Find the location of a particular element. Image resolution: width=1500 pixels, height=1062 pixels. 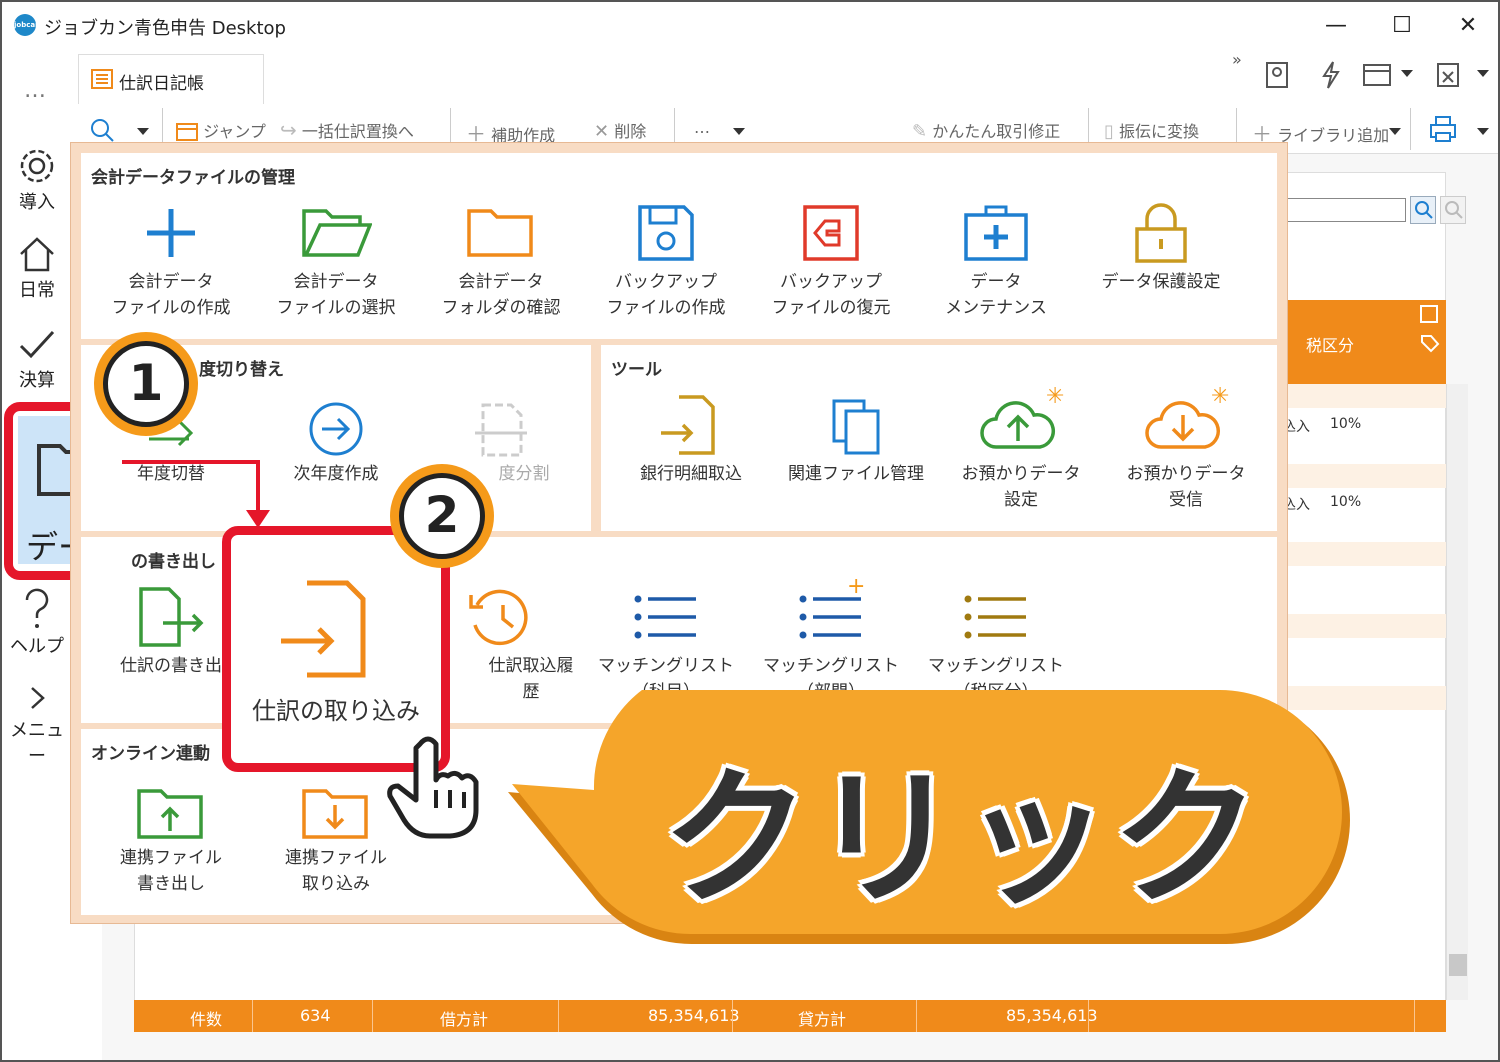

rail-item-daily: 日常 is located at coordinates (37, 268).